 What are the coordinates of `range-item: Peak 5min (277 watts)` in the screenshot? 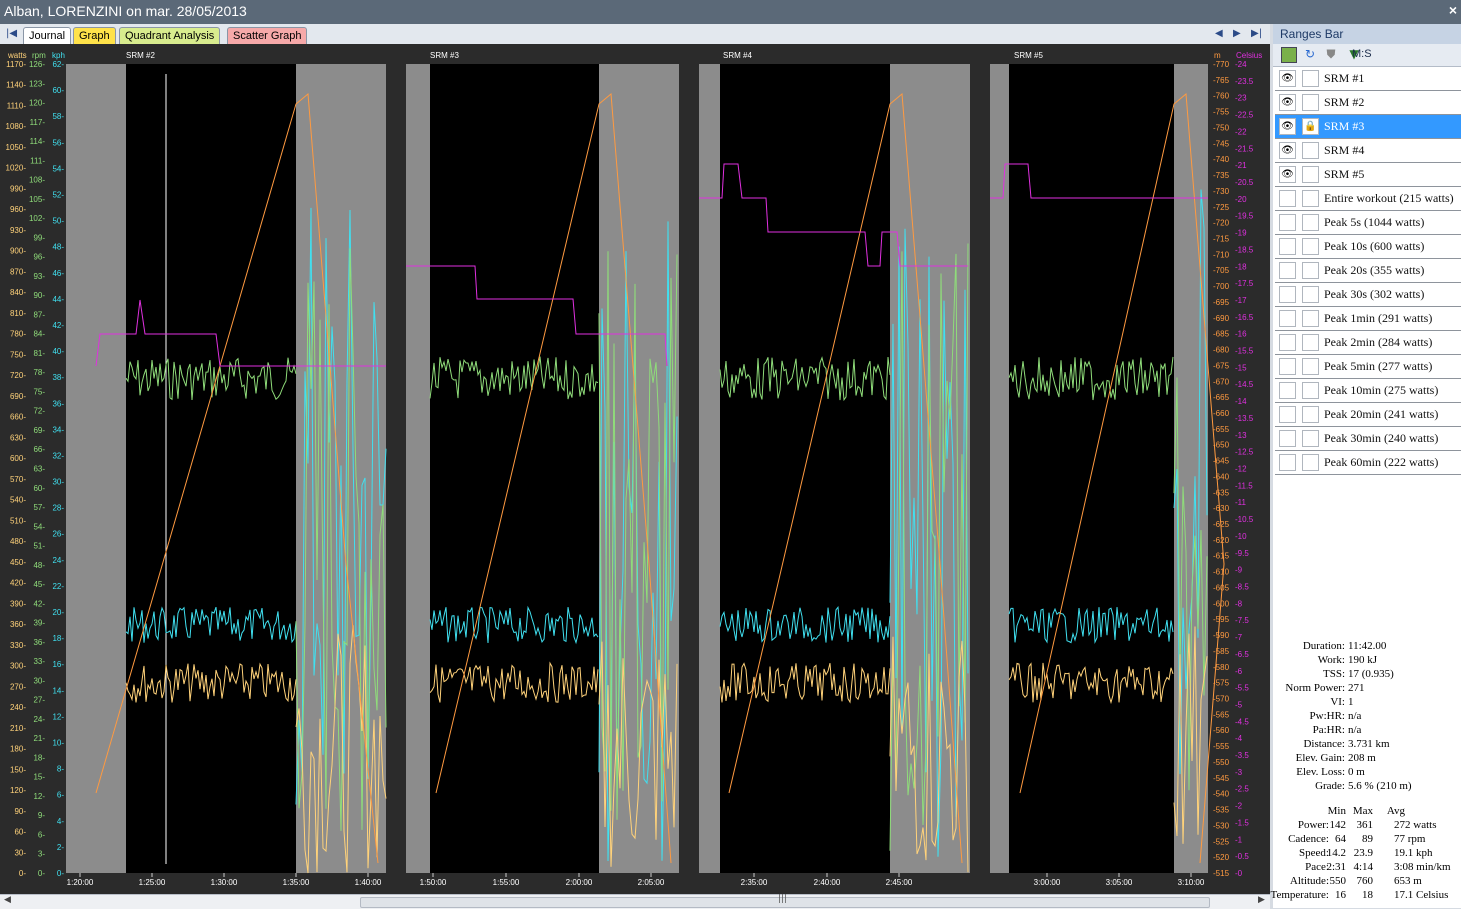 It's located at (1368, 367).